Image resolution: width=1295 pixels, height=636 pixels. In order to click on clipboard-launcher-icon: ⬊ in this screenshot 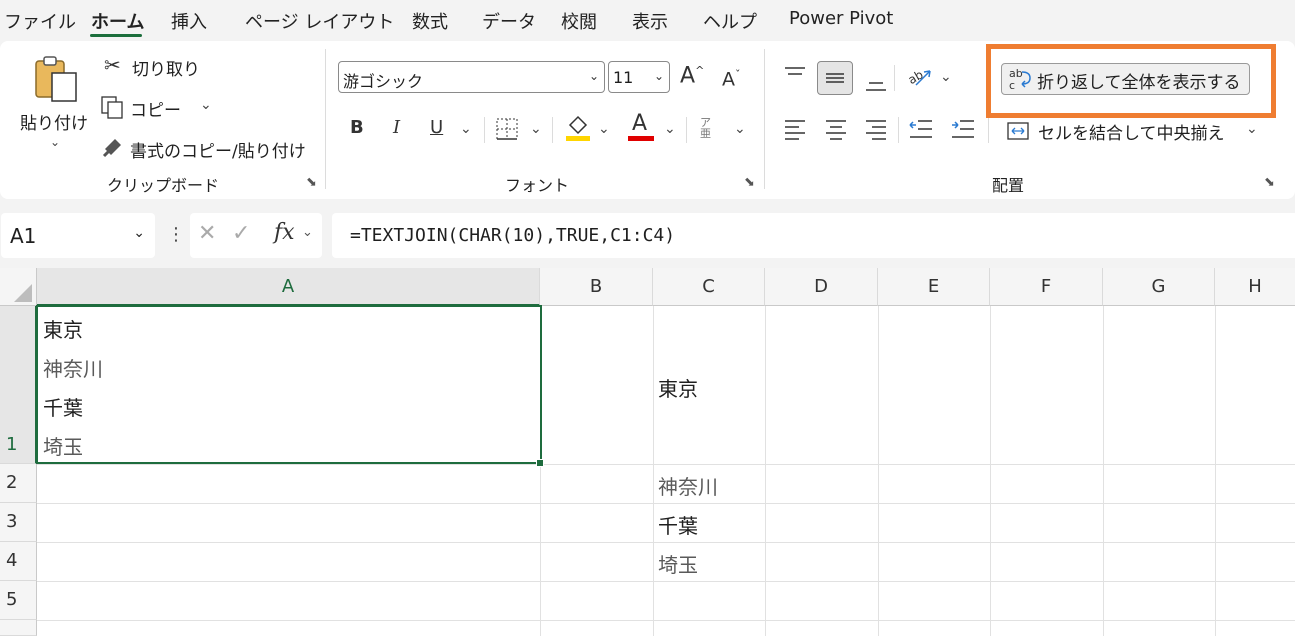, I will do `click(311, 182)`.